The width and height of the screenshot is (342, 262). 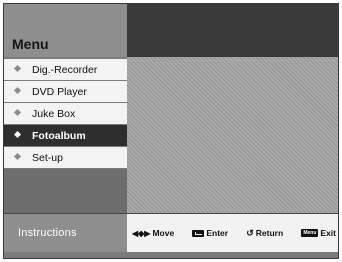 I want to click on menu-item-set-up: Set-up, so click(x=65, y=157).